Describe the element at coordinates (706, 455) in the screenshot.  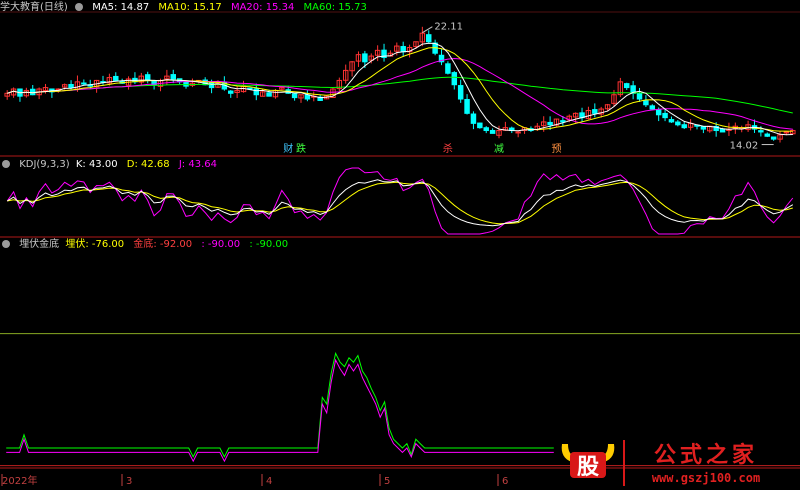
I see `watermark-title: 公式之家` at that location.